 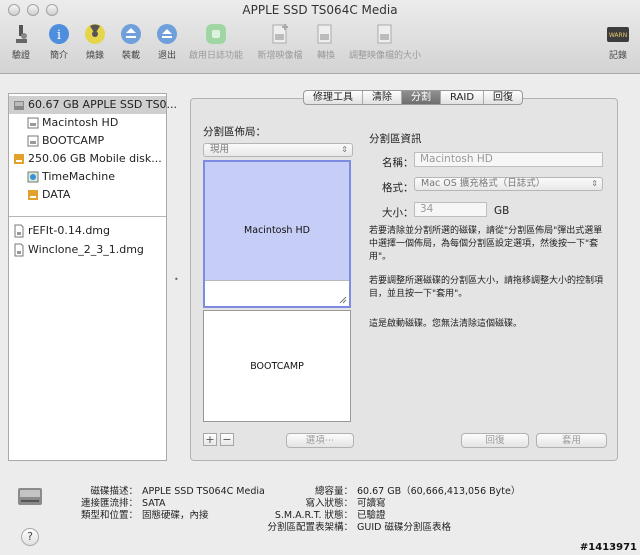 I want to click on sidebar-item-timemachine: TimeMachine, so click(x=69, y=177).